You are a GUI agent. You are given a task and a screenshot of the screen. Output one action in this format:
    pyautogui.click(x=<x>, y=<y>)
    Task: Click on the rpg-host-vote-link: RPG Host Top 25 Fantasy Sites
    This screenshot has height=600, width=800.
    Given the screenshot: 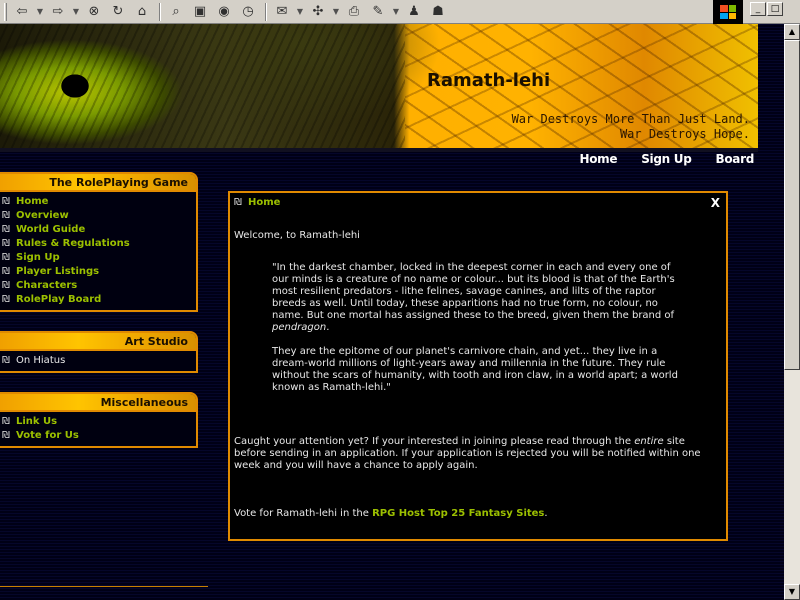 What is the action you would take?
    pyautogui.click(x=458, y=513)
    